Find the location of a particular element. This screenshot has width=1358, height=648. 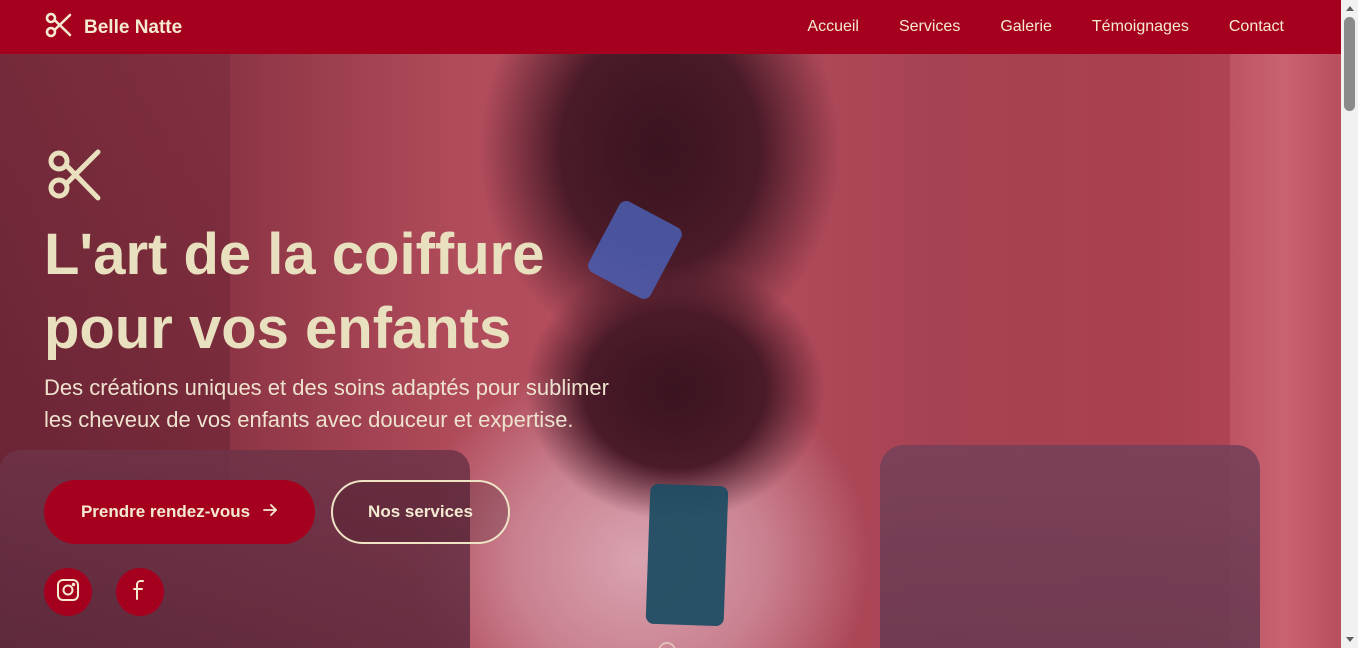

nav-item-accueil: Accueil is located at coordinates (833, 27).